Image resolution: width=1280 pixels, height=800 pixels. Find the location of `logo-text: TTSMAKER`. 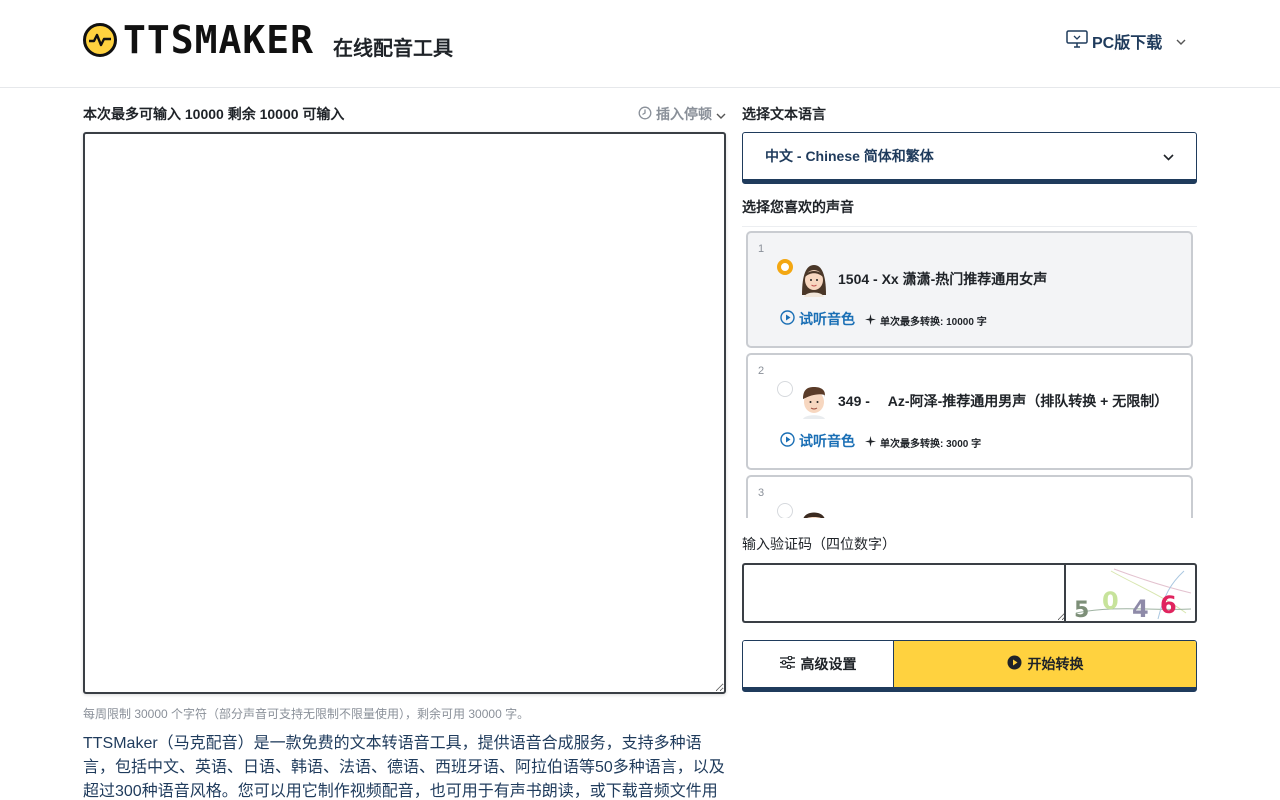

logo-text: TTSMAKER is located at coordinates (219, 40).